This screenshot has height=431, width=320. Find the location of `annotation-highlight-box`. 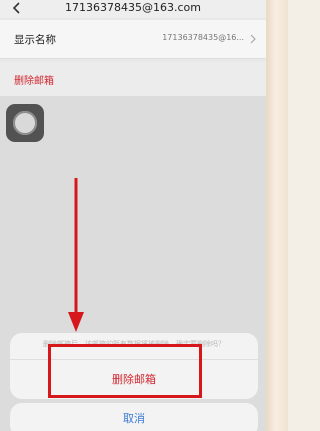

annotation-highlight-box is located at coordinates (125, 371).